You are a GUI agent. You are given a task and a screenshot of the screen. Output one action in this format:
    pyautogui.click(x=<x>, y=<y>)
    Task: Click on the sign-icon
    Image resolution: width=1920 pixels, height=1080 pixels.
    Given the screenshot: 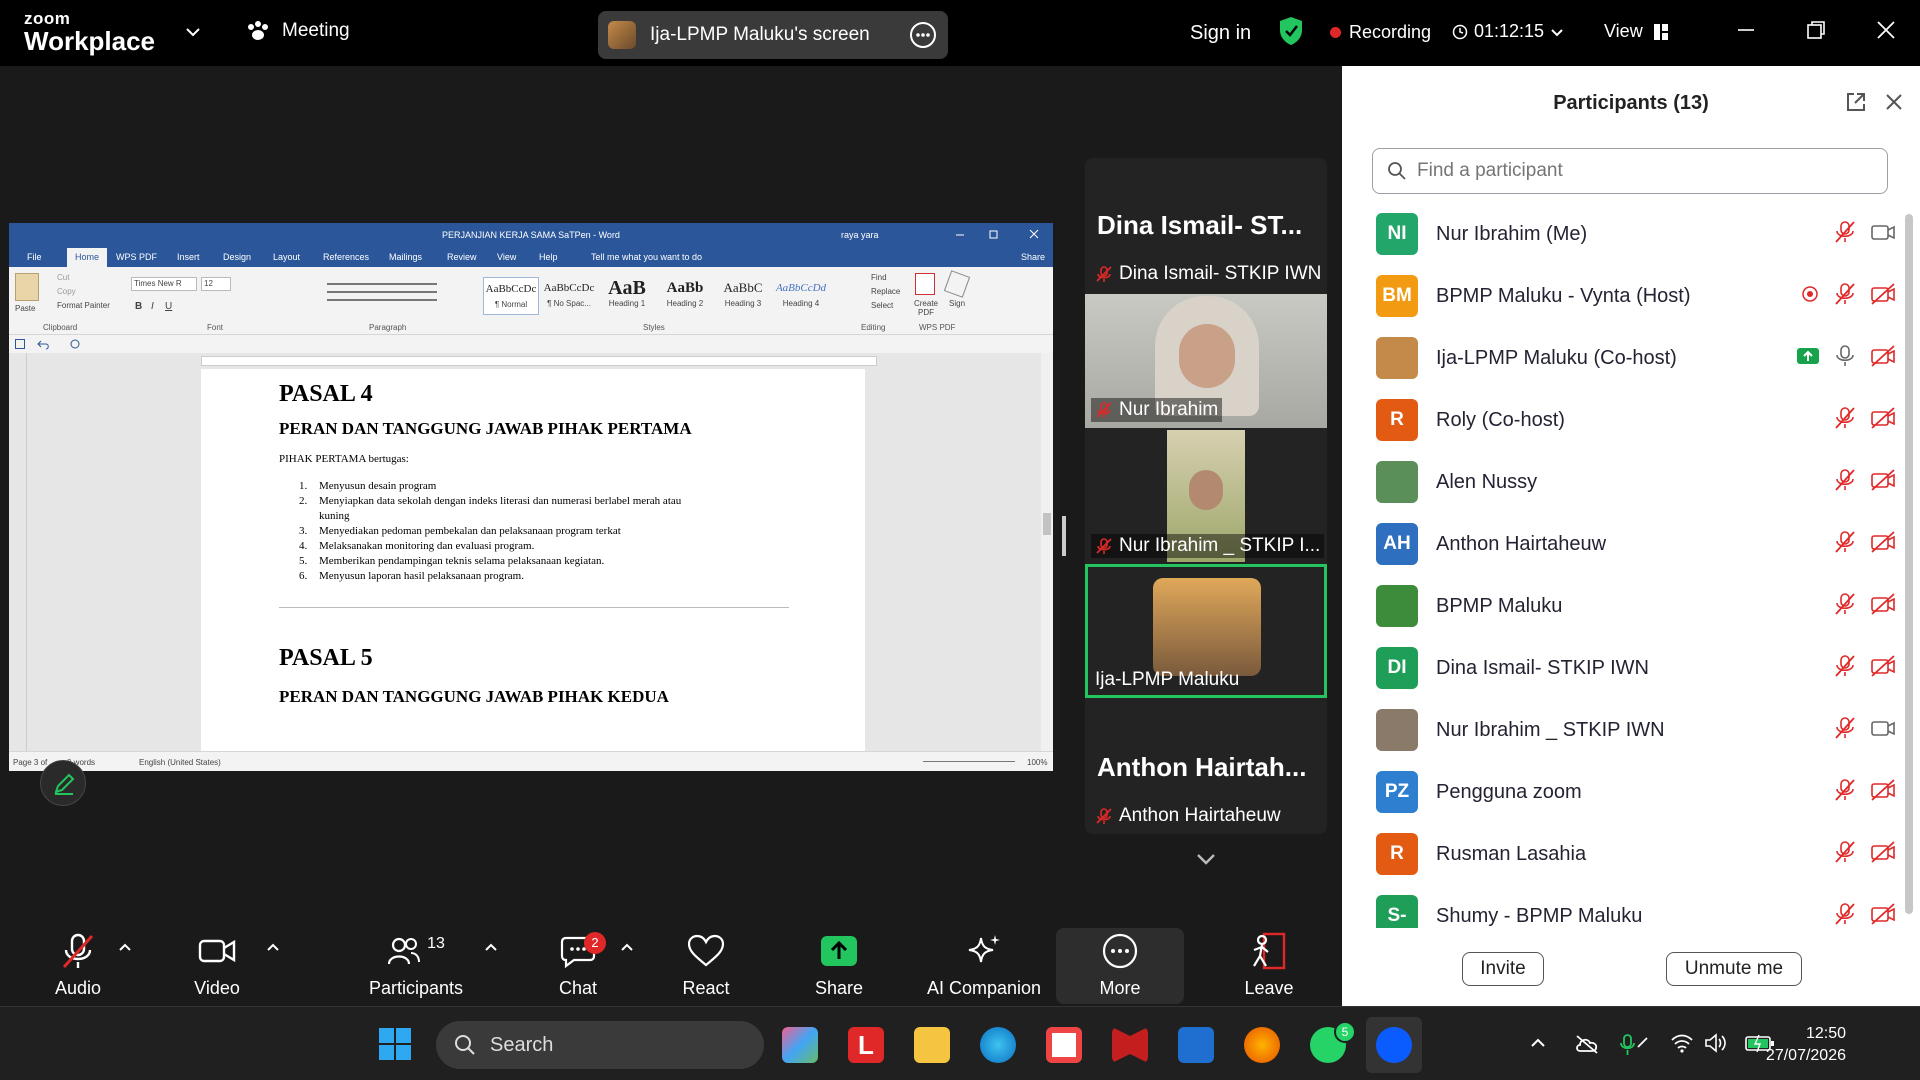 What is the action you would take?
    pyautogui.click(x=957, y=284)
    